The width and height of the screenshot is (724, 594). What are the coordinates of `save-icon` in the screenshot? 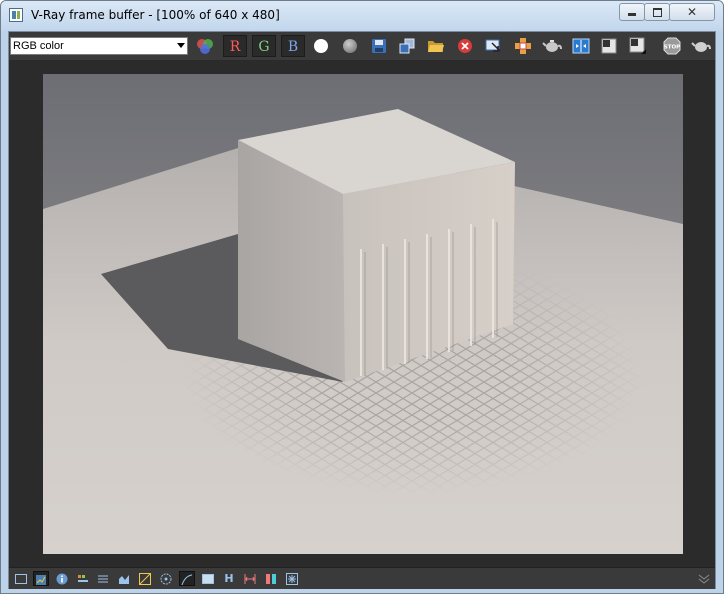 It's located at (379, 45).